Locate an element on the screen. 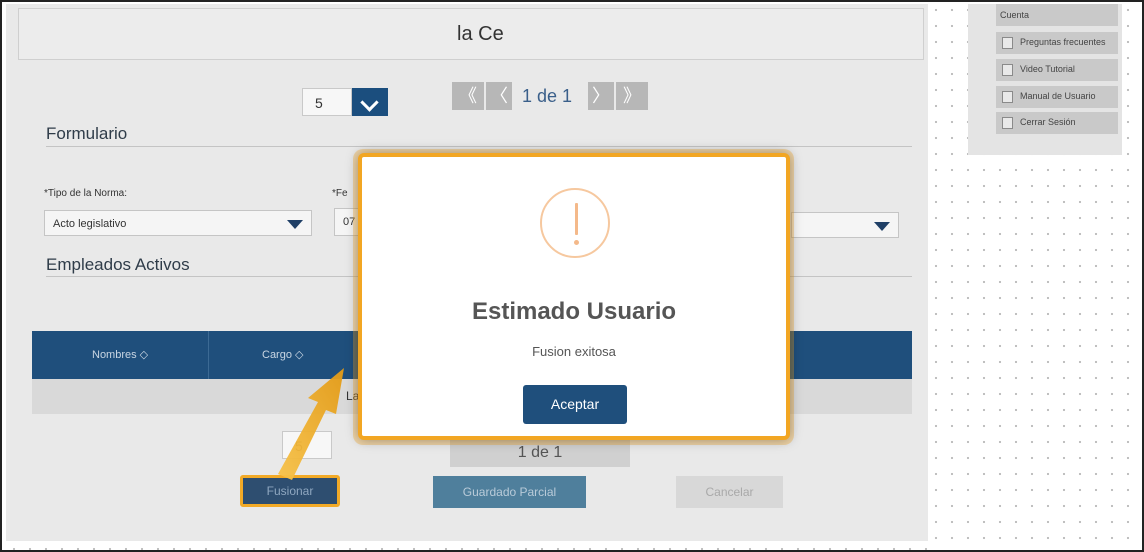 This screenshot has width=1144, height=552. tipo-norma-value: Acto legislativo is located at coordinates (90, 224).